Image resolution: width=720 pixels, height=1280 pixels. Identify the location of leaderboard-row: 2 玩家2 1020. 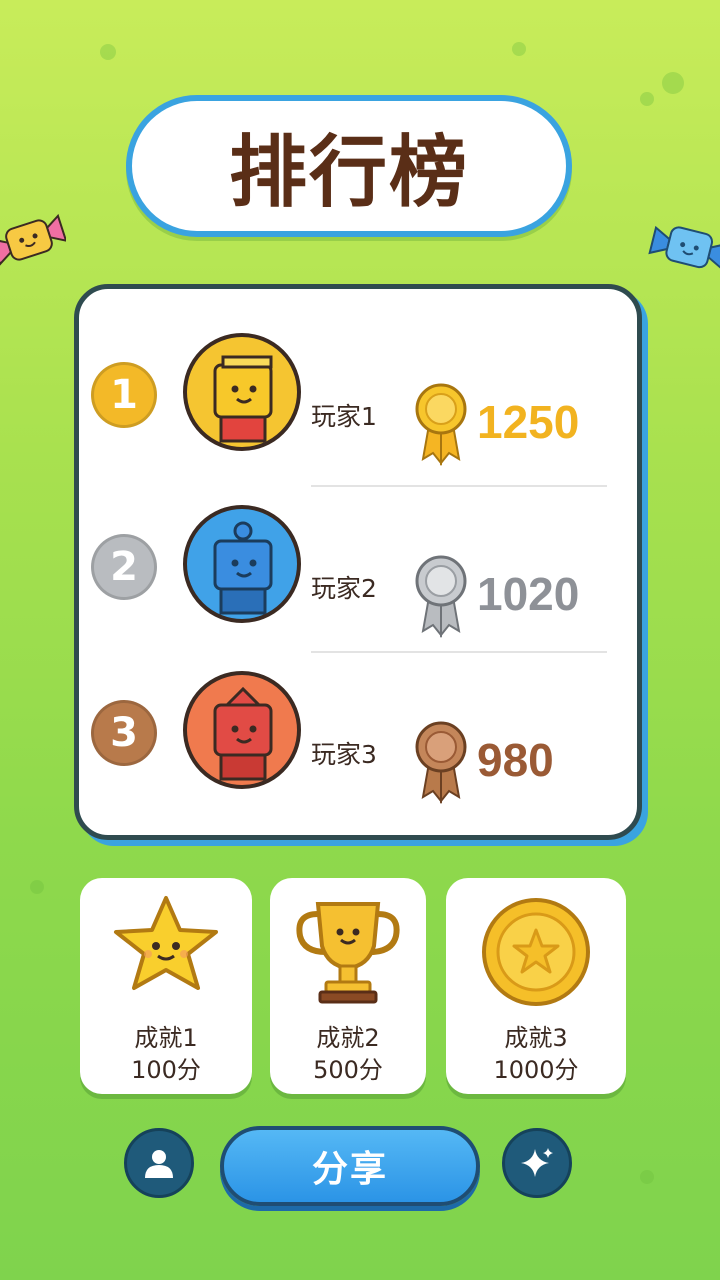
(358, 564).